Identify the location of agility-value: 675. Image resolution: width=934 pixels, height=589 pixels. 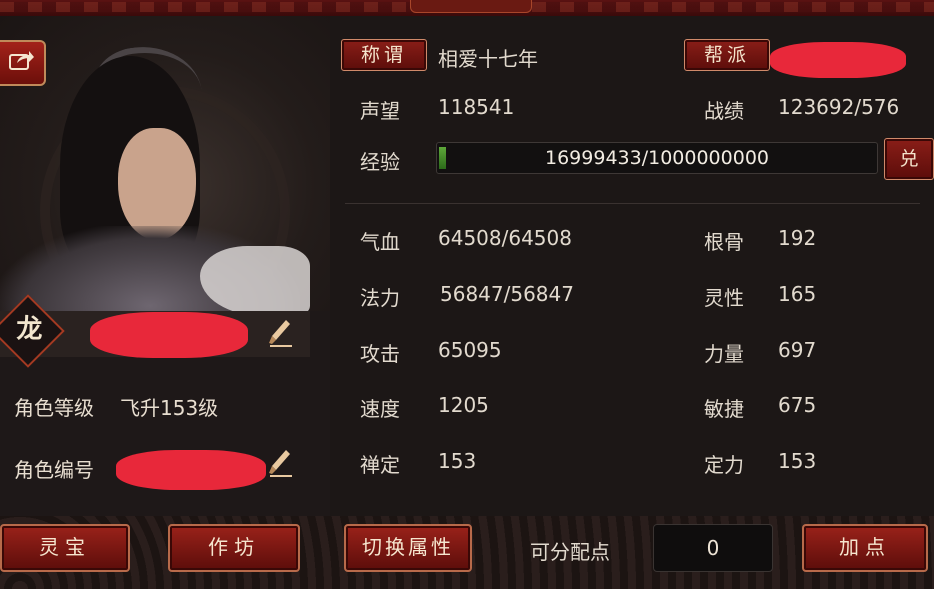
(797, 405).